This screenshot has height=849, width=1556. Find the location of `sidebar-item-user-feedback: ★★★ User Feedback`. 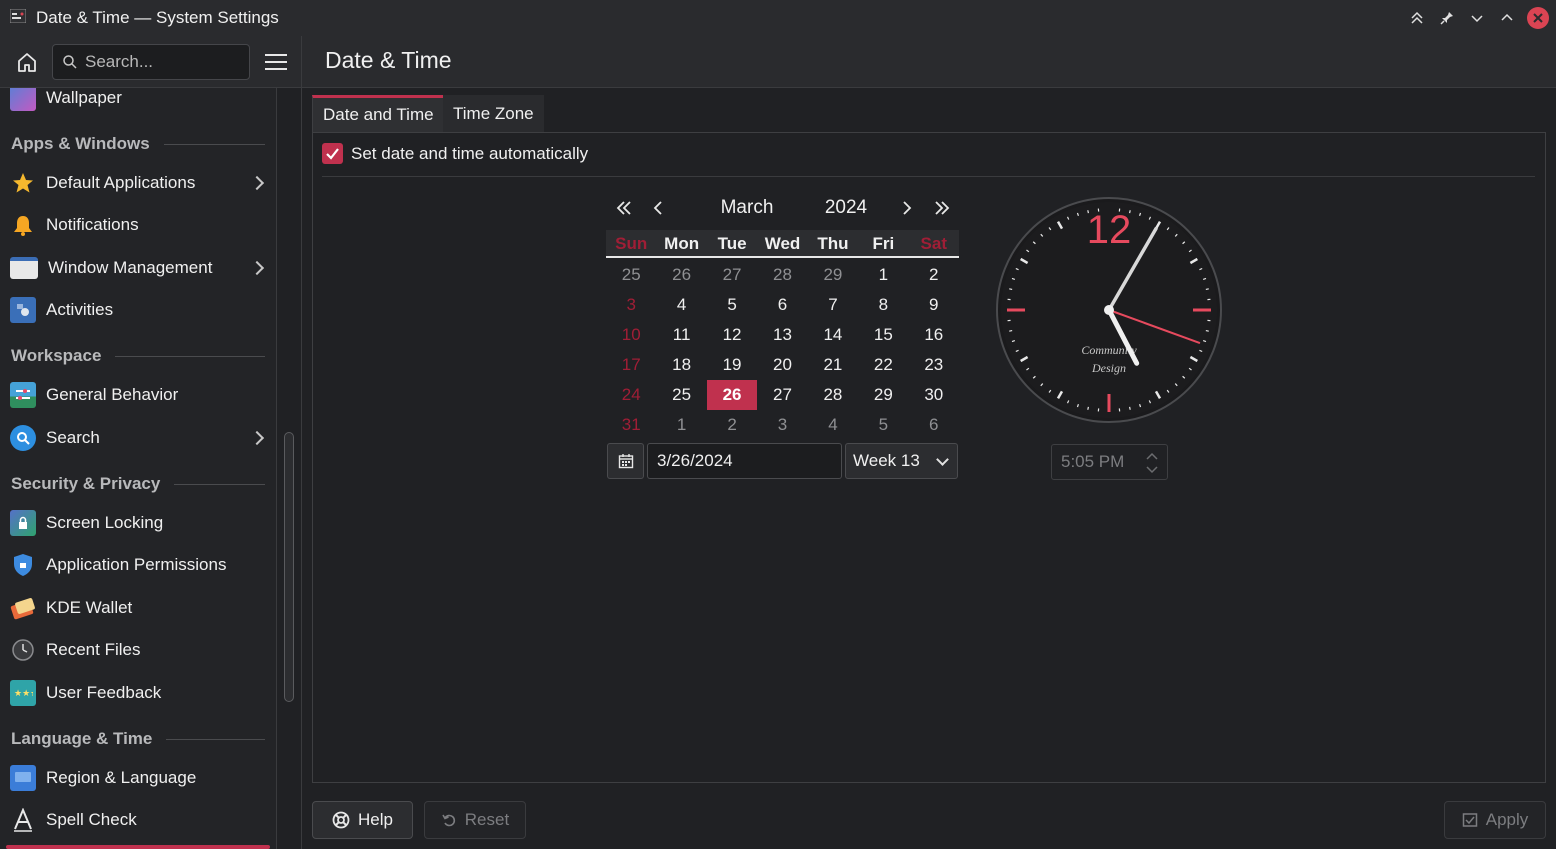

sidebar-item-user-feedback: ★★★ User Feedback is located at coordinates (138, 693).